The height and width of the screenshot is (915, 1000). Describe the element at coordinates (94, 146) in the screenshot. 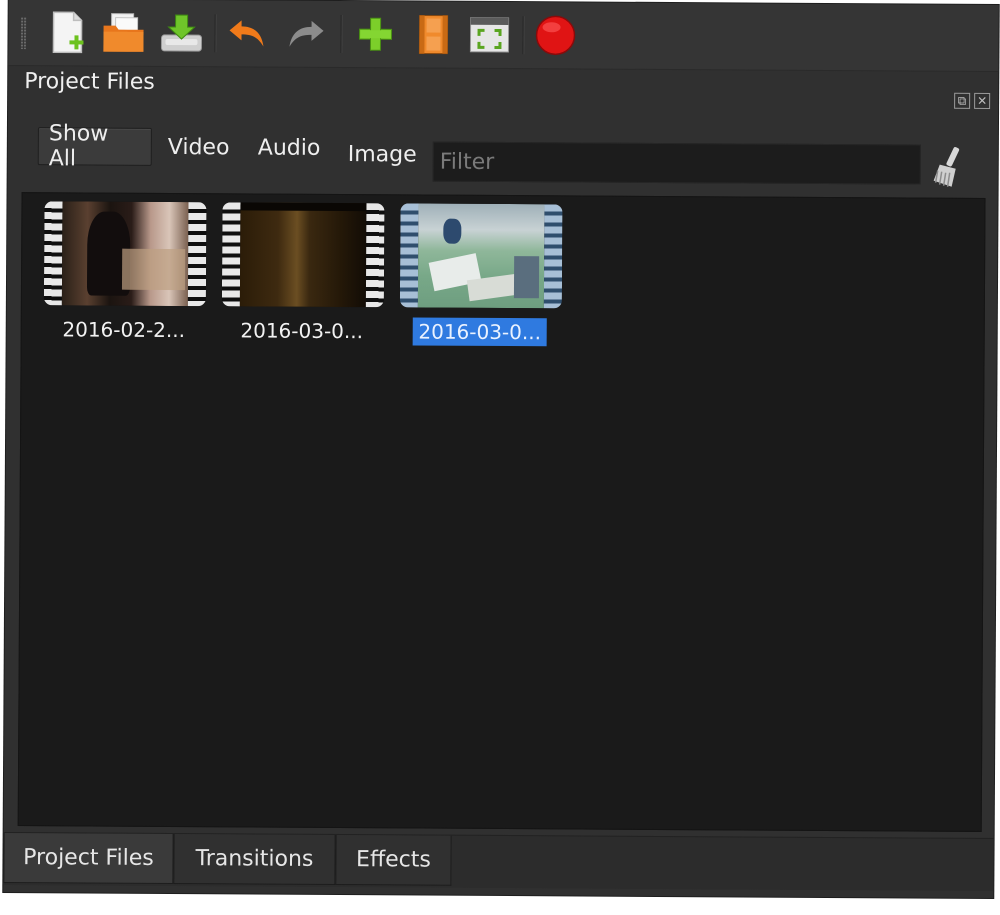

I see `filter-show-all-button: Show All` at that location.